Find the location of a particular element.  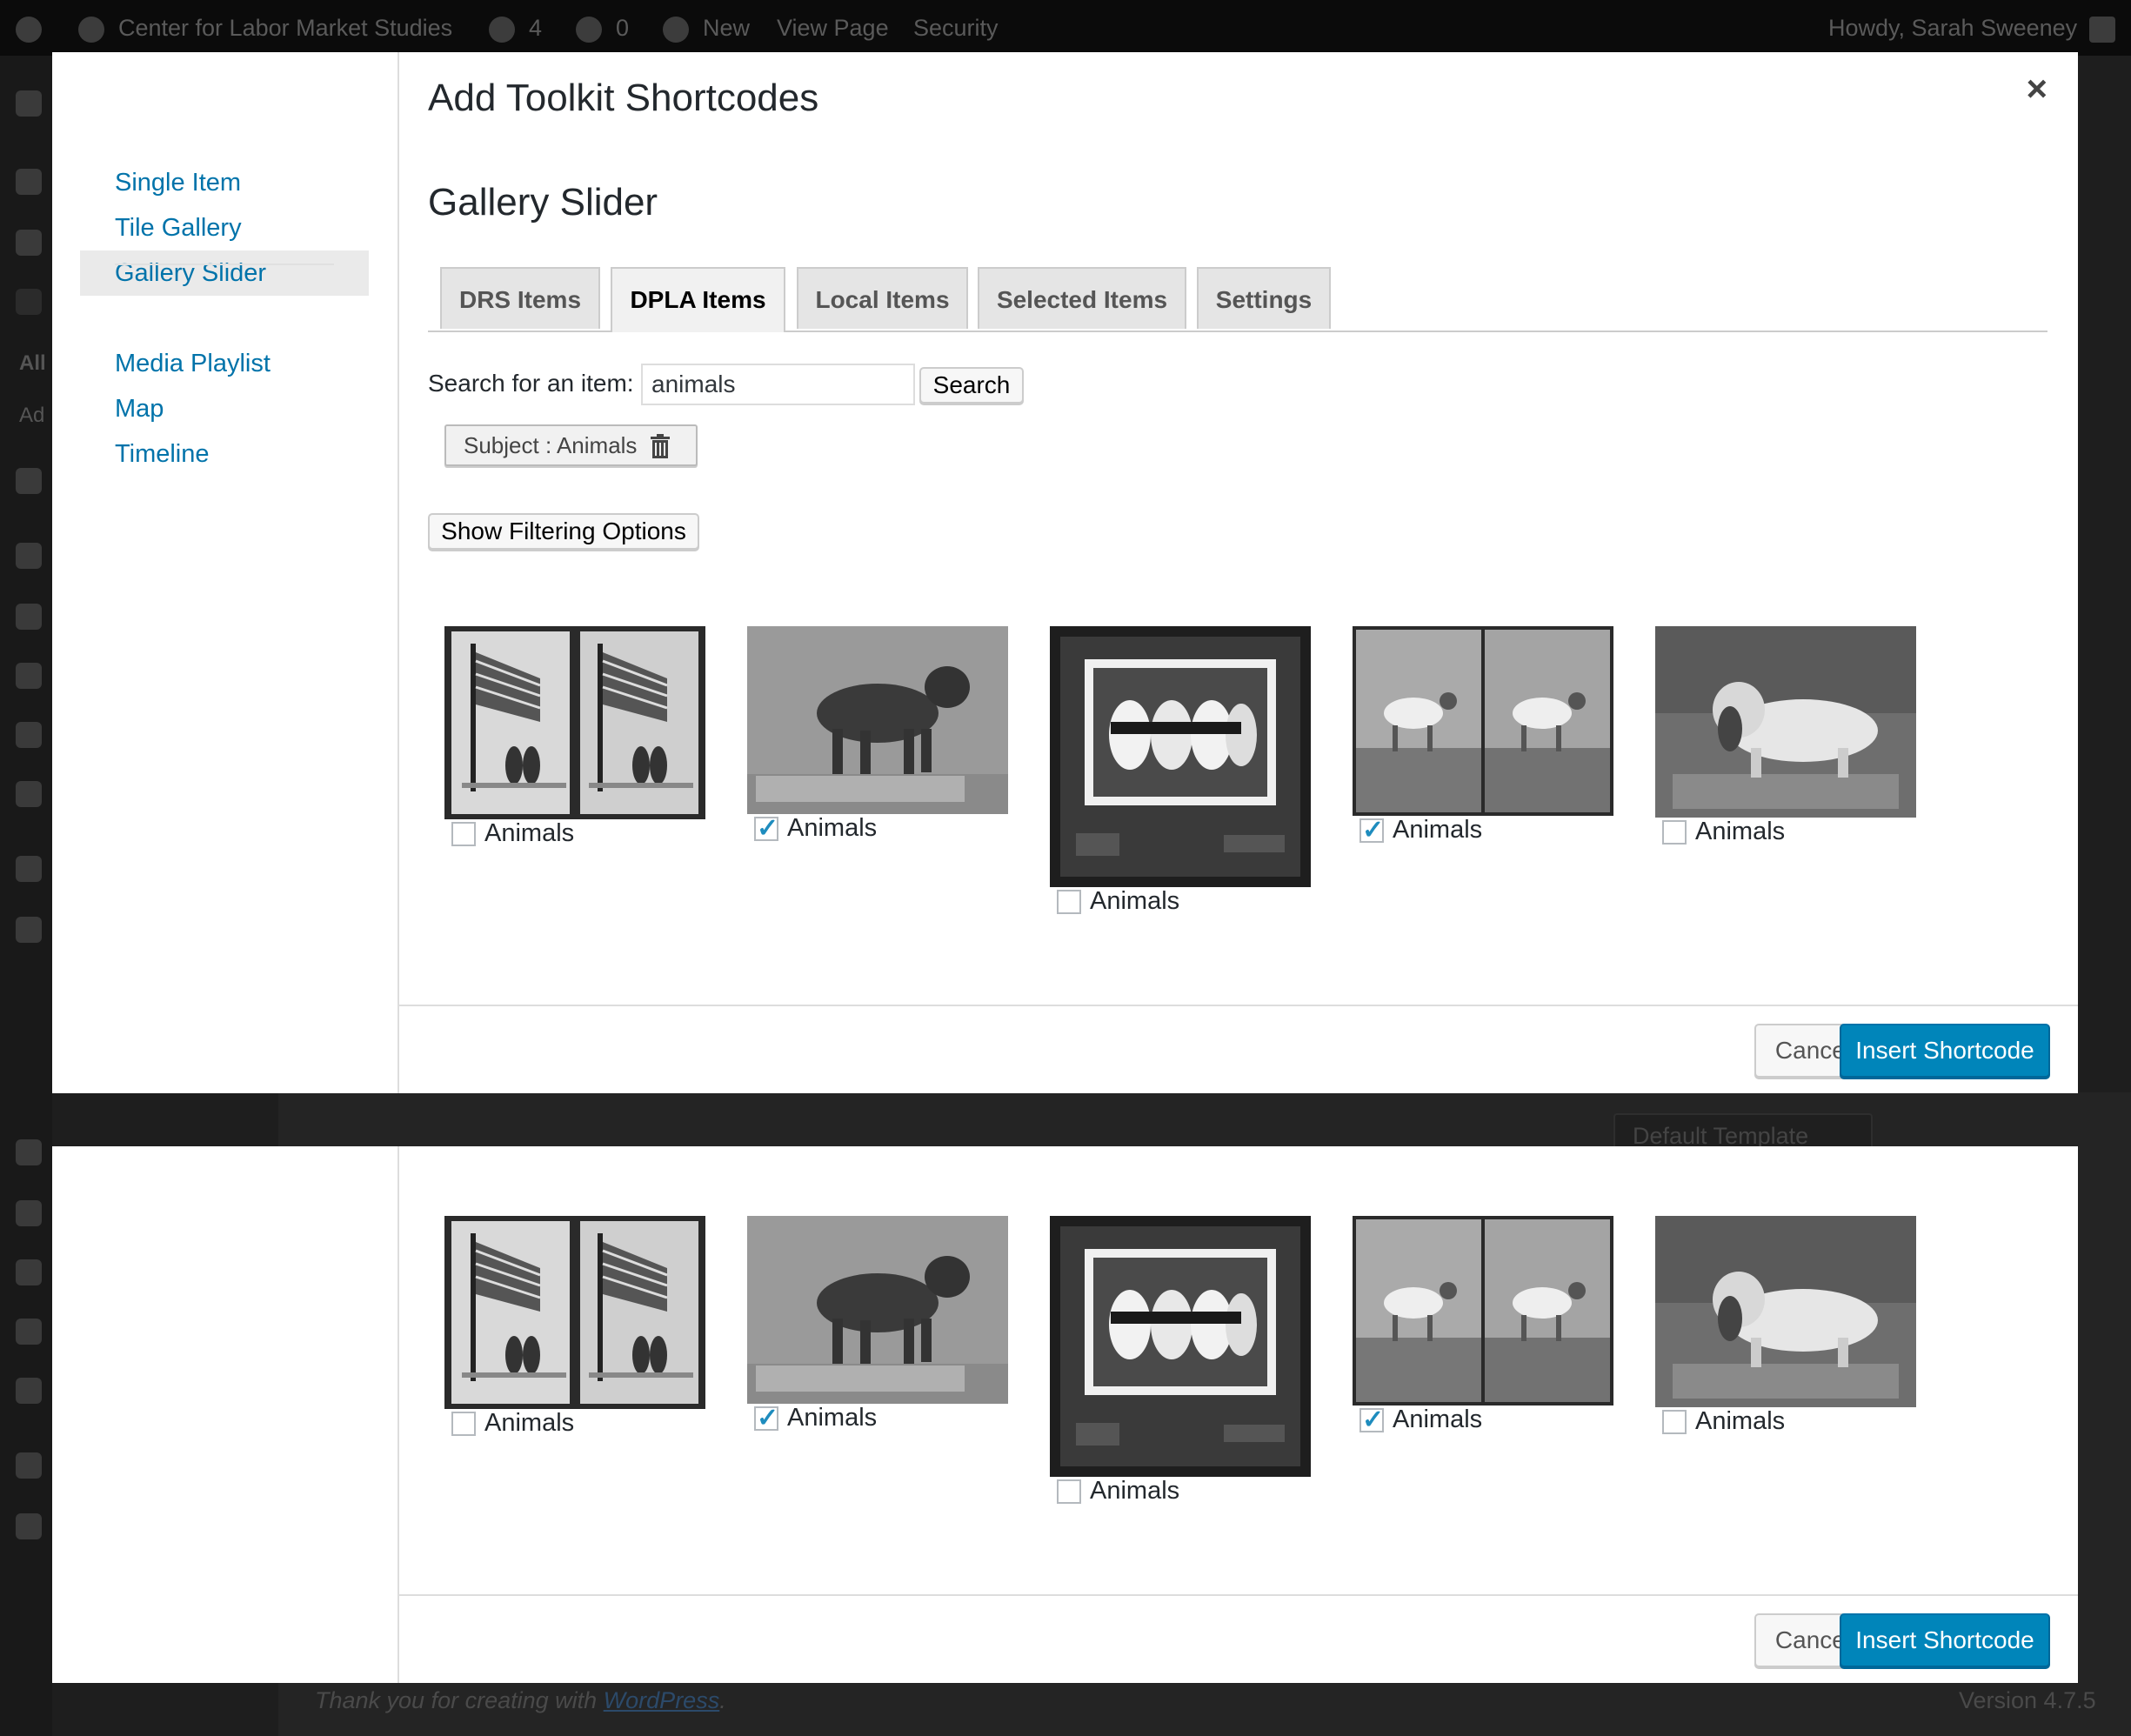

close-icon: × is located at coordinates (2036, 89).